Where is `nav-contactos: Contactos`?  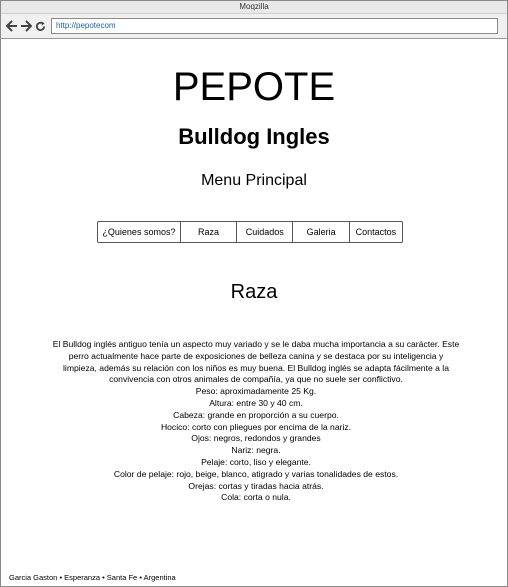 nav-contactos: Contactos is located at coordinates (376, 232).